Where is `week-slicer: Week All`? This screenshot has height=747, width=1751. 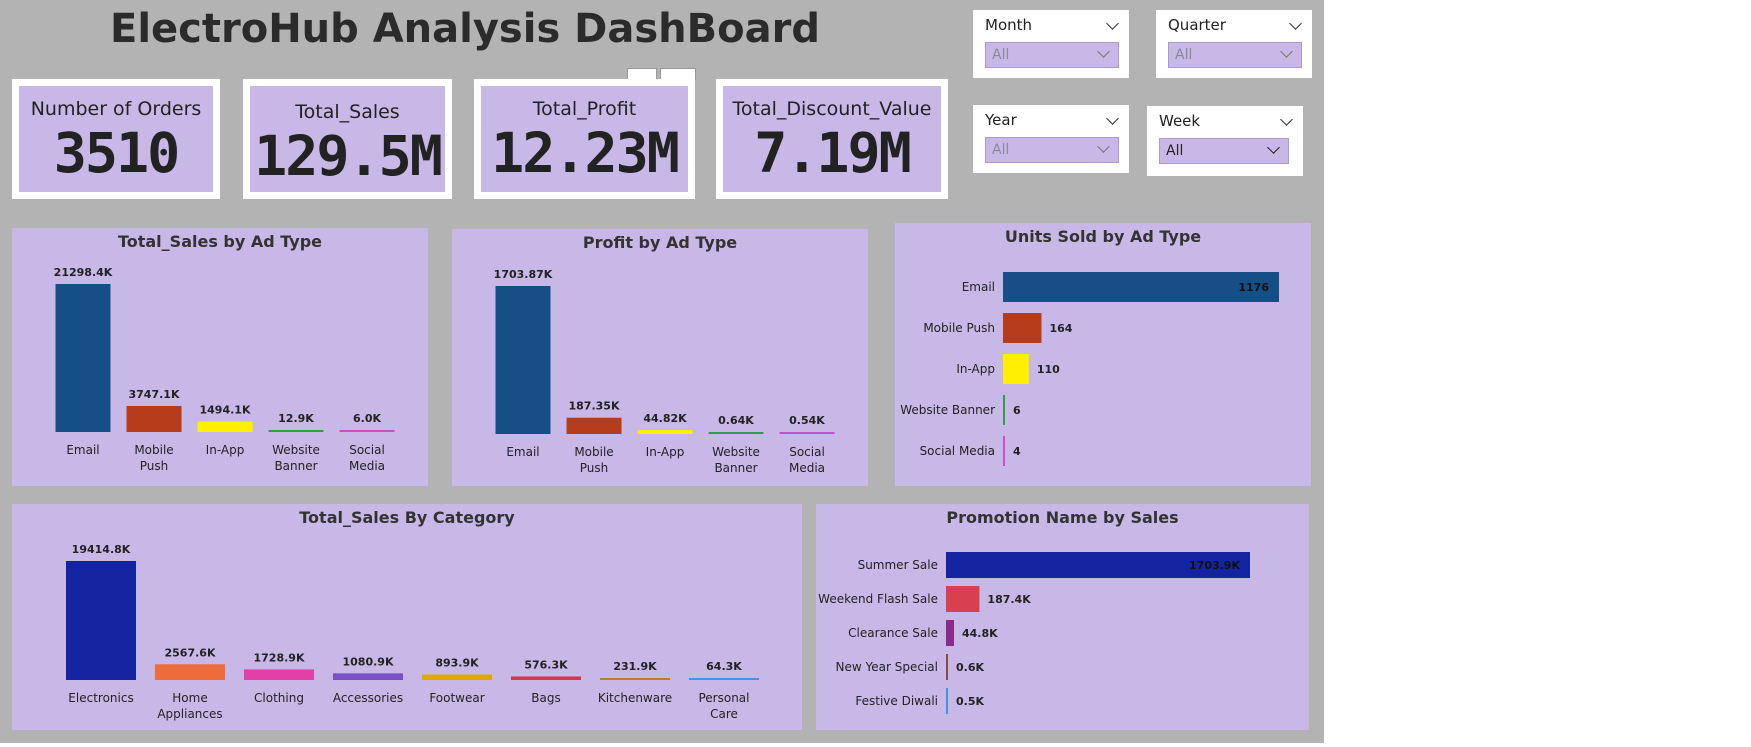 week-slicer: Week All is located at coordinates (1225, 141).